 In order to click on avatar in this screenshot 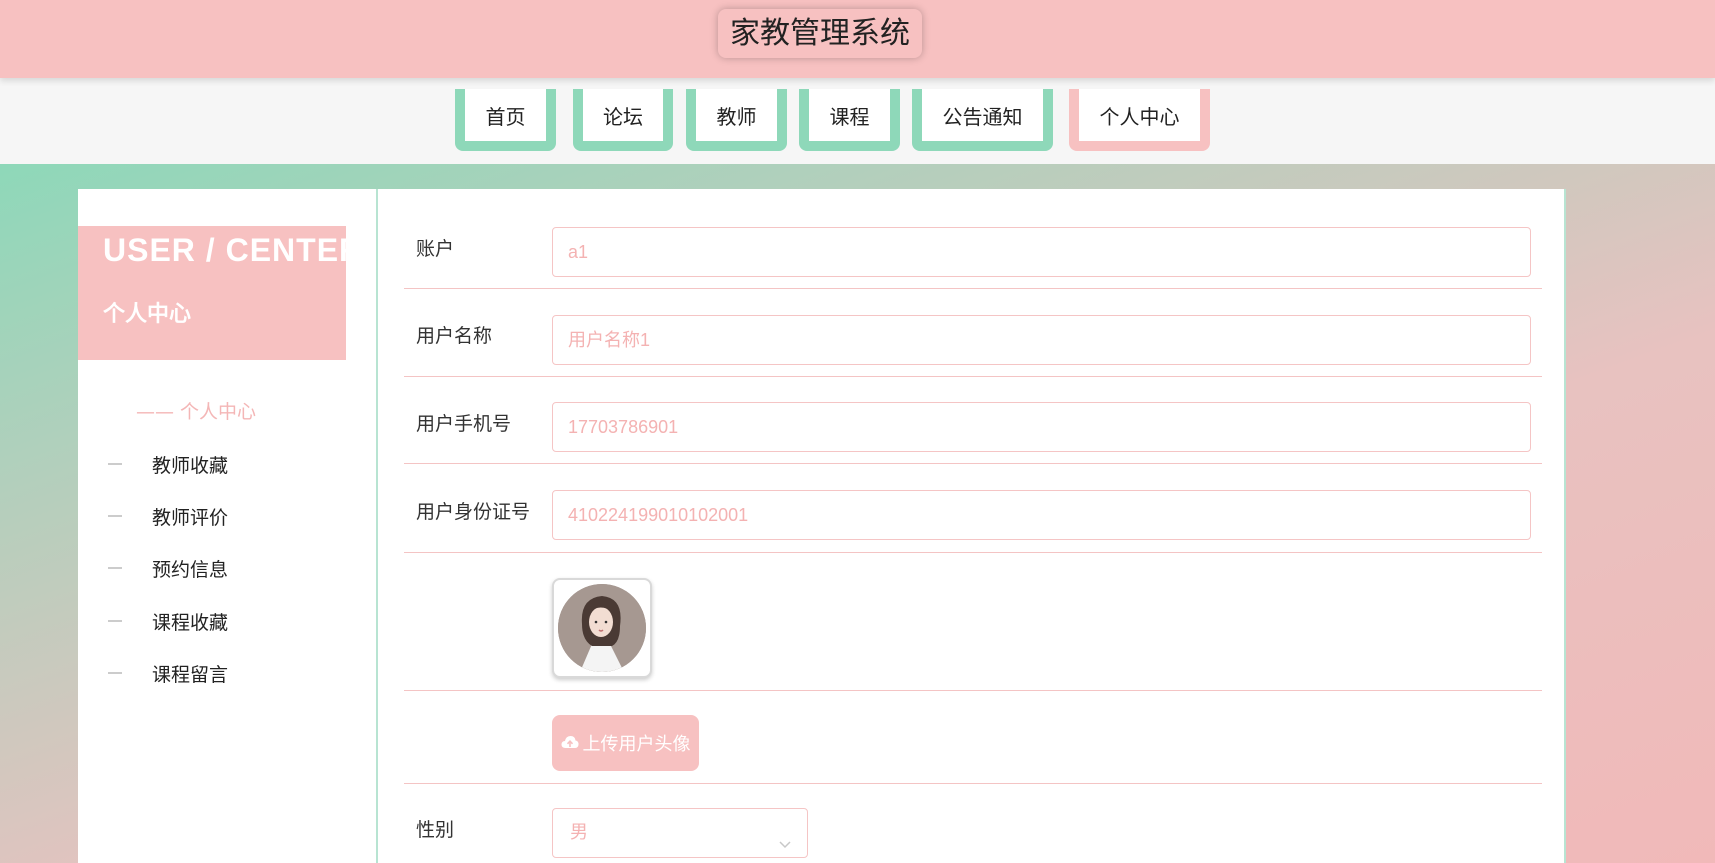, I will do `click(602, 628)`.